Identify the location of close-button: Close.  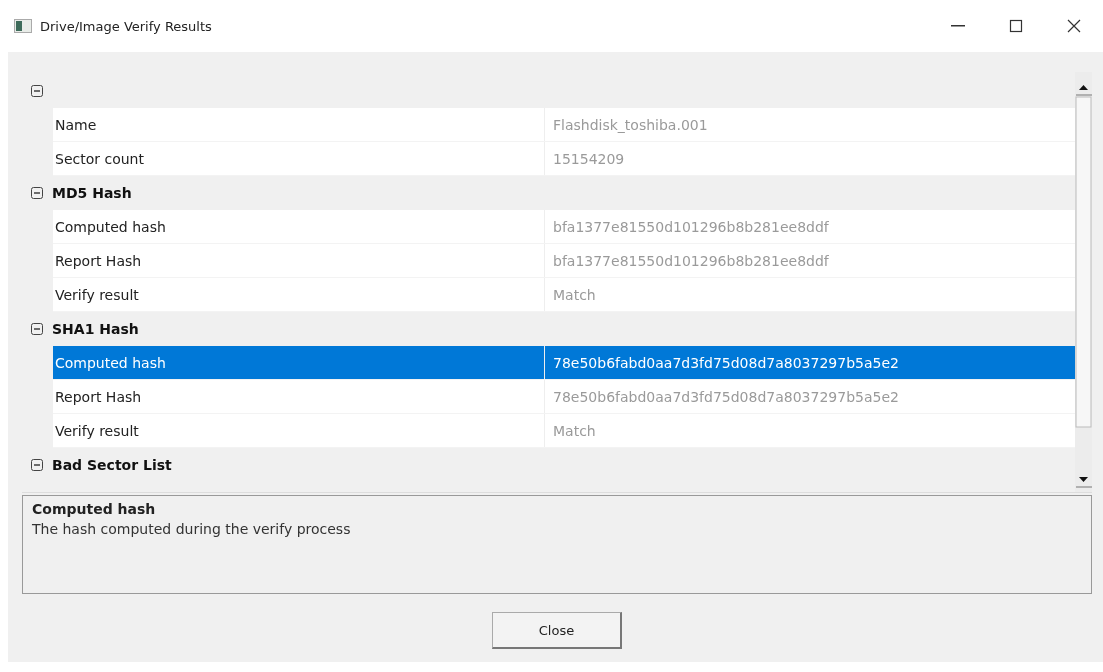
(557, 630).